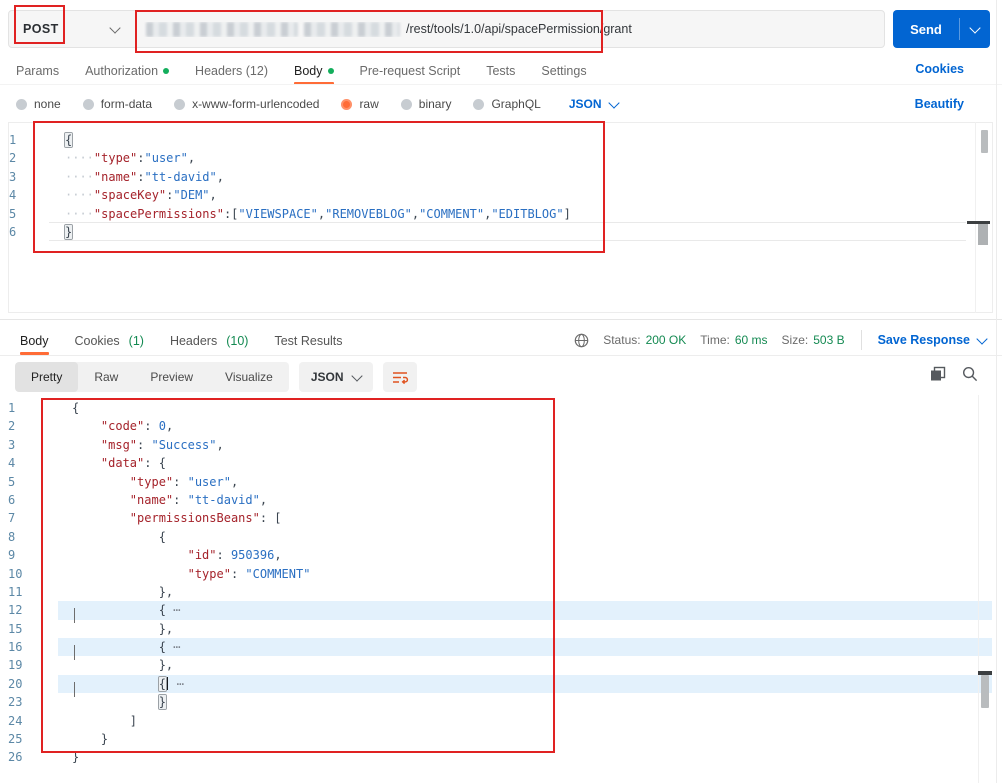 The width and height of the screenshot is (1002, 783). Describe the element at coordinates (314, 71) in the screenshot. I see `tab-body: Body` at that location.